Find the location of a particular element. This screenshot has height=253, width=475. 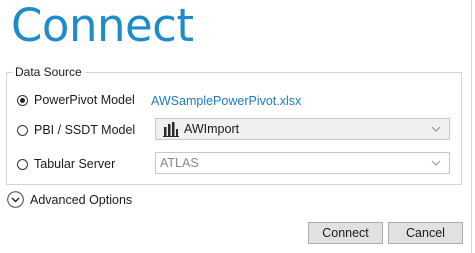

data-source-legend: Data Source is located at coordinates (48, 72).